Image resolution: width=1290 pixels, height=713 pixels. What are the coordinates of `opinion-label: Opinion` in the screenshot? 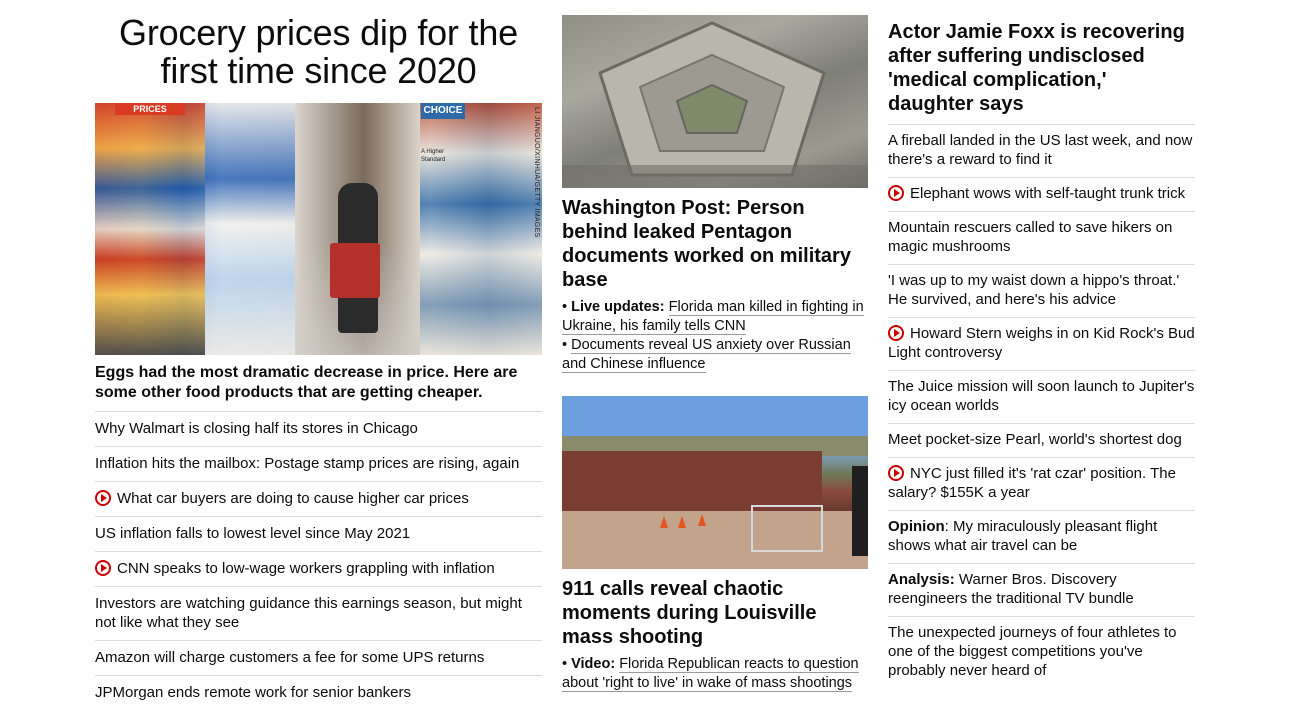 It's located at (916, 526).